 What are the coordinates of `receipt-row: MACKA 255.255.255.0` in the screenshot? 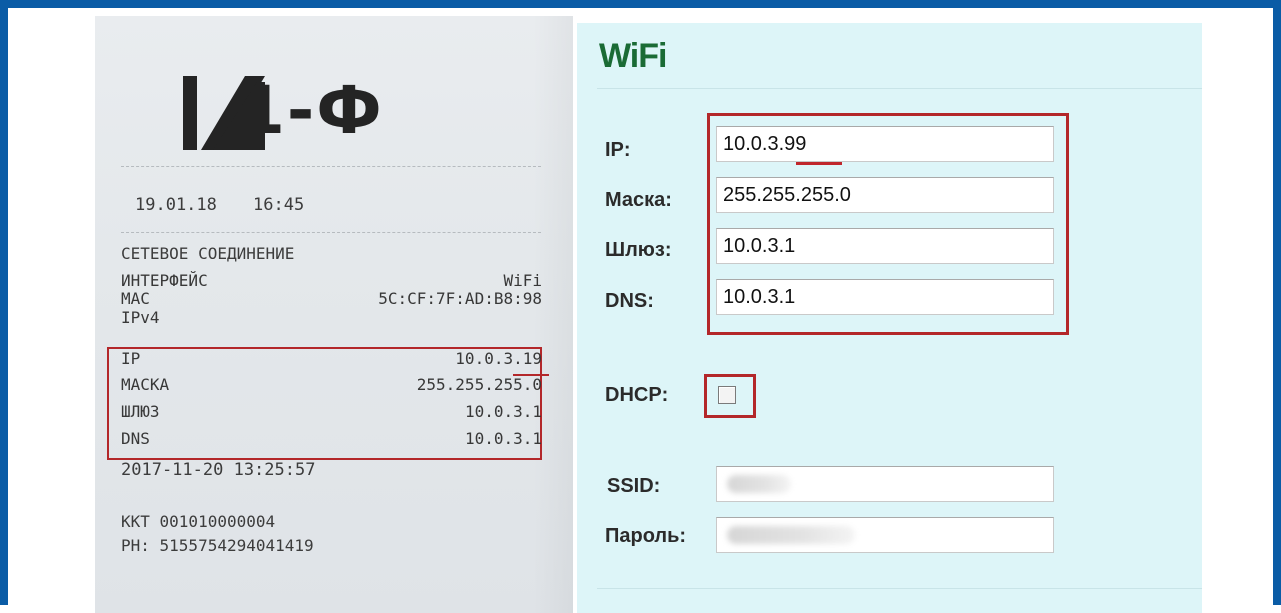 It's located at (331, 385).